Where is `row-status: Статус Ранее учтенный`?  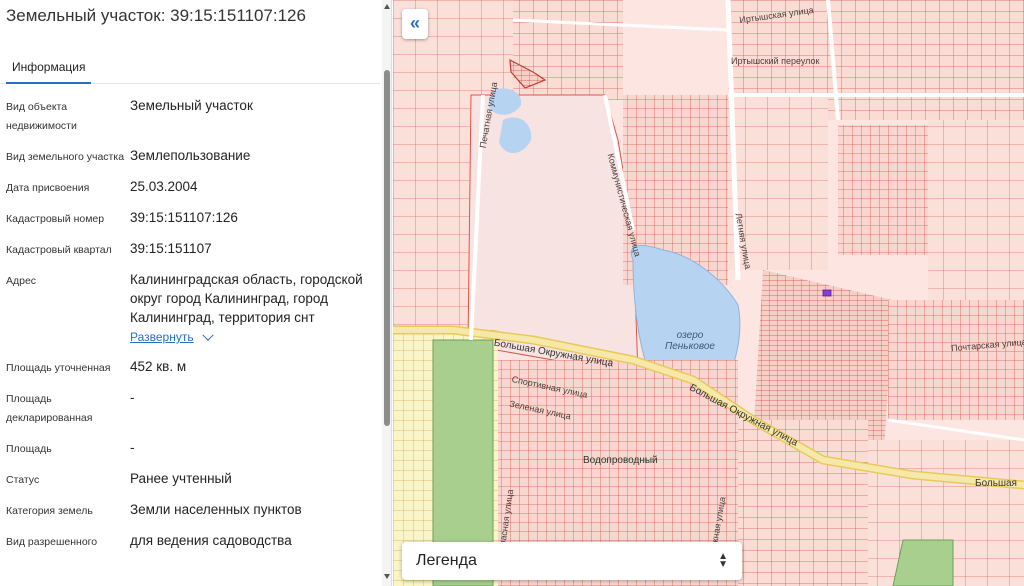 row-status: Статус Ранее учтенный is located at coordinates (190, 479).